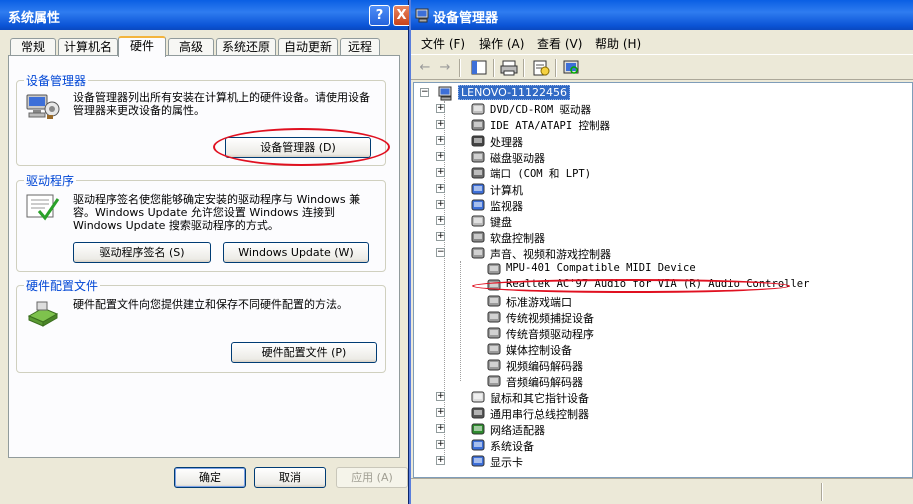 The height and width of the screenshot is (504, 913). What do you see at coordinates (501, 222) in the screenshot?
I see `tree-item-label: 键盘` at bounding box center [501, 222].